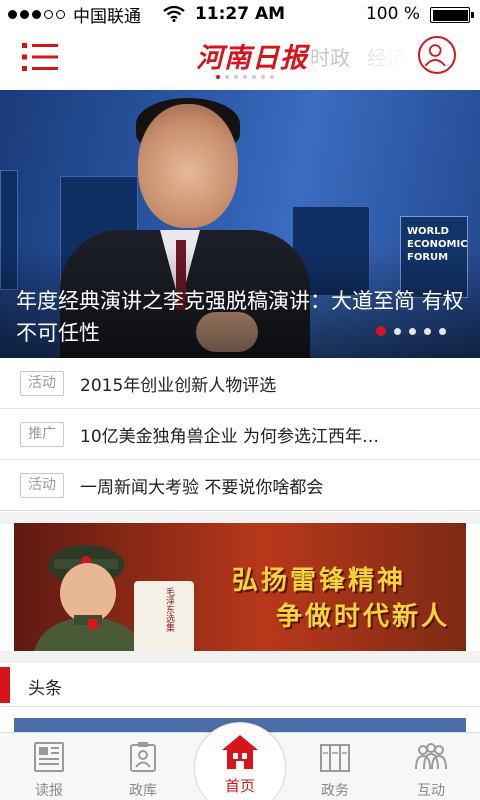 The width and height of the screenshot is (480, 800). Describe the element at coordinates (240, 752) in the screenshot. I see `home-icon` at that location.